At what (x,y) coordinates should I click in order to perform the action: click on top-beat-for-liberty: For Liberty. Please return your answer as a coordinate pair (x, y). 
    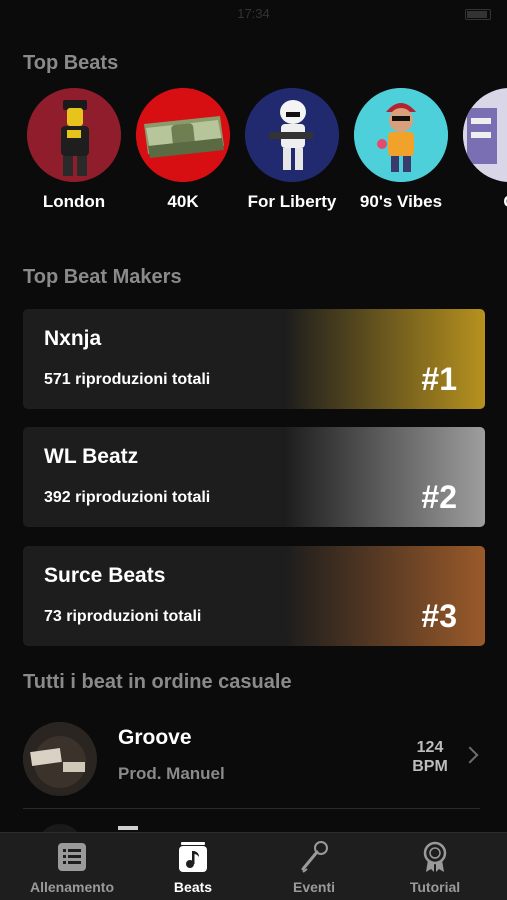
    Looking at the image, I should click on (292, 150).